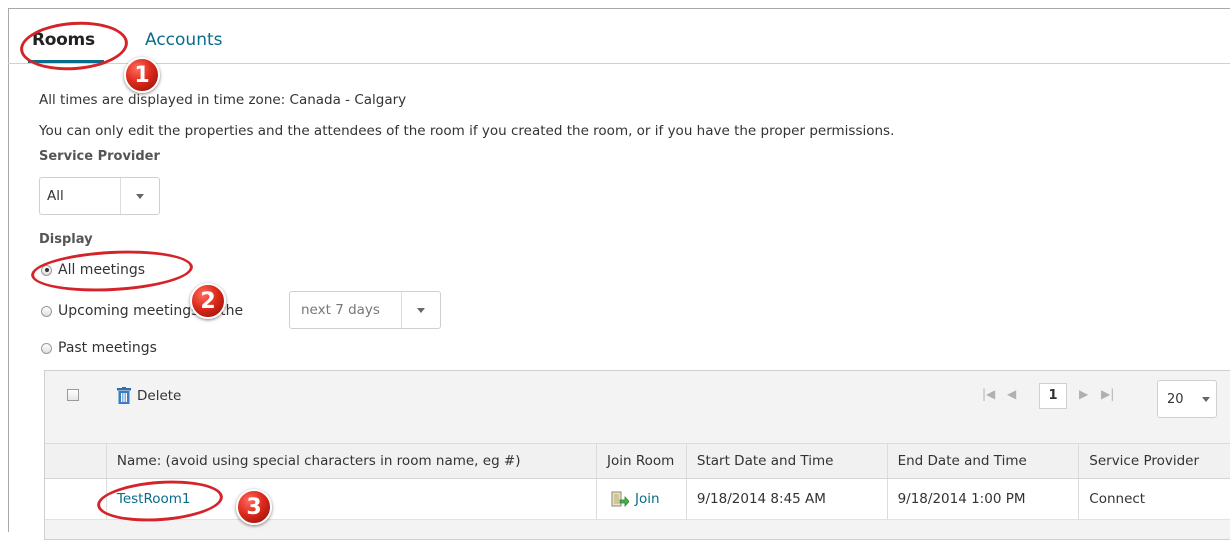 This screenshot has height=540, width=1230. I want to click on radio-past-meetings: Past meetings, so click(99, 348).